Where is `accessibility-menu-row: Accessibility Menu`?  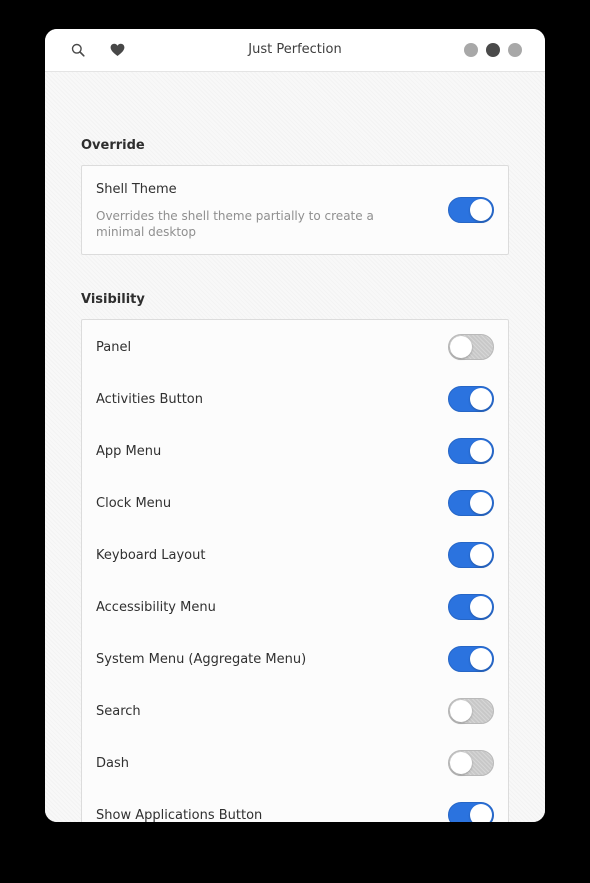 accessibility-menu-row: Accessibility Menu is located at coordinates (295, 606).